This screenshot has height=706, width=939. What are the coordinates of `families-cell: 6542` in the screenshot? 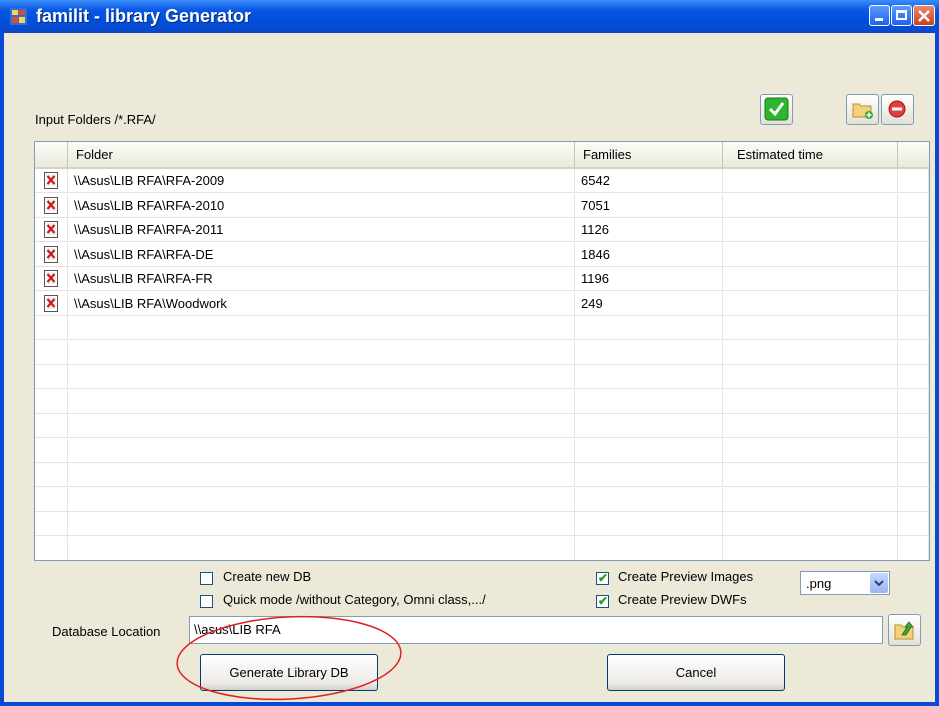 It's located at (649, 181).